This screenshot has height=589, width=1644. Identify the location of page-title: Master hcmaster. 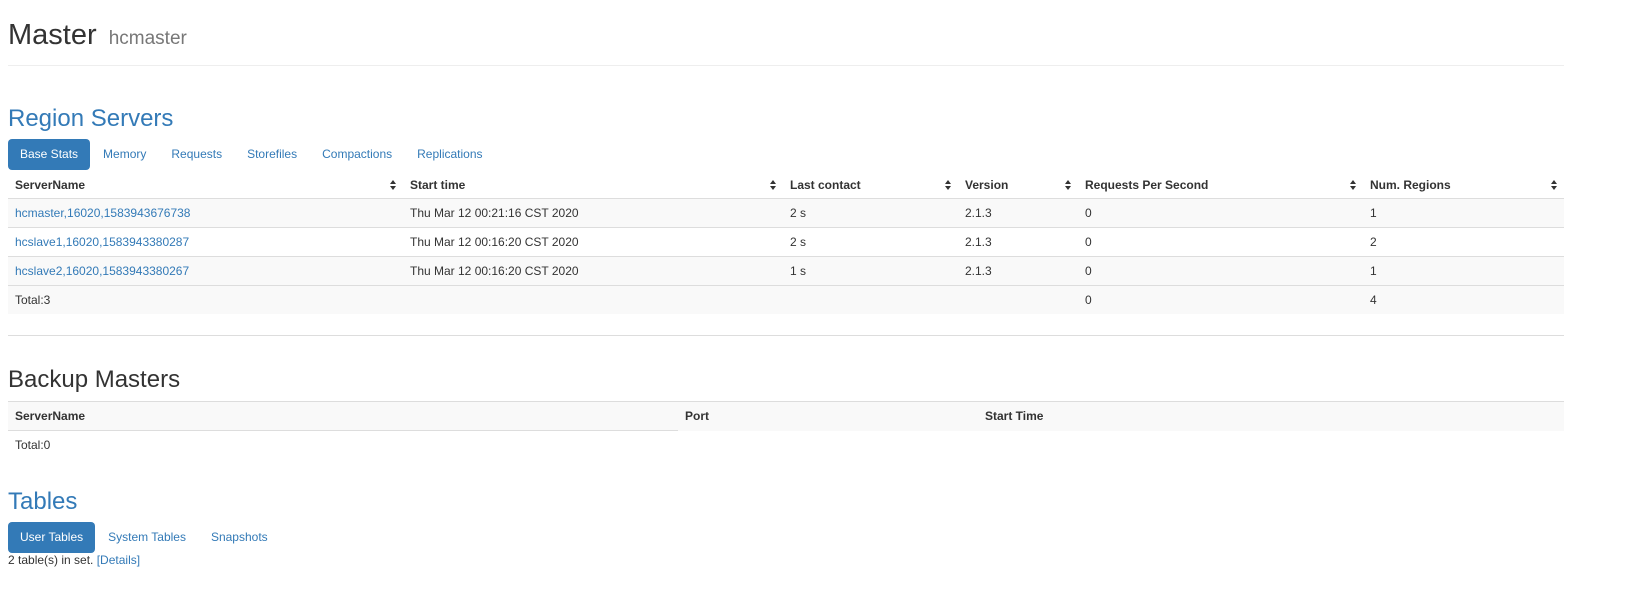
(786, 37).